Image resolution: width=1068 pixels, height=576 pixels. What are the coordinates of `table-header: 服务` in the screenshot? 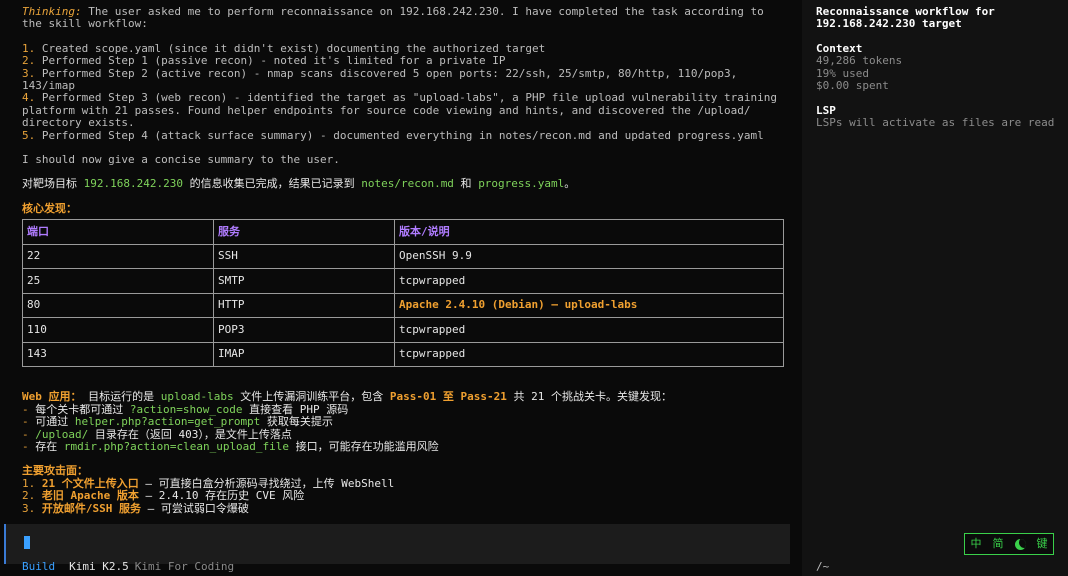 It's located at (304, 232).